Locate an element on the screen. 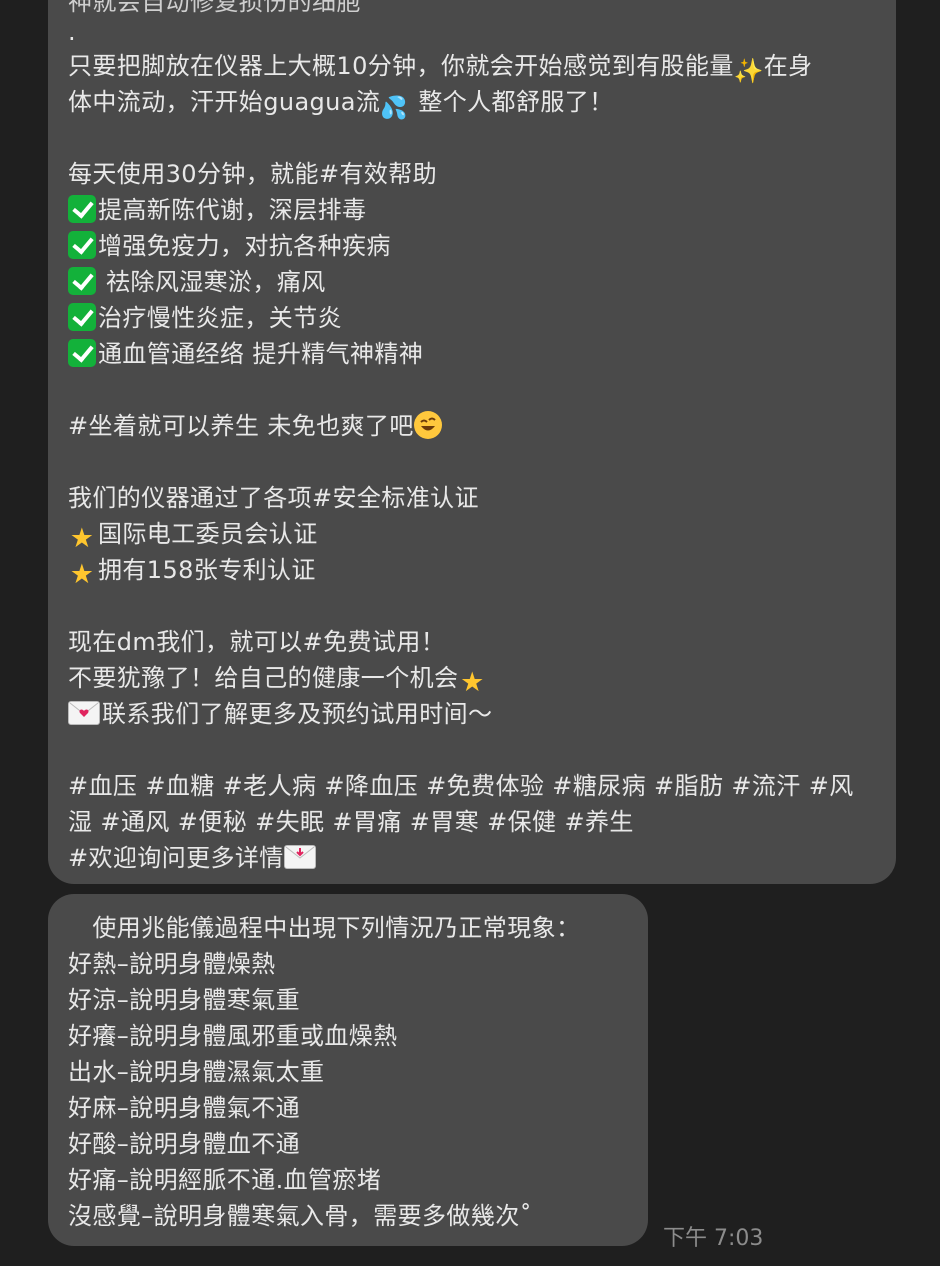 The image size is (940, 1266). message-line: 好涼–說明身體寒氣重 is located at coordinates (184, 1000).